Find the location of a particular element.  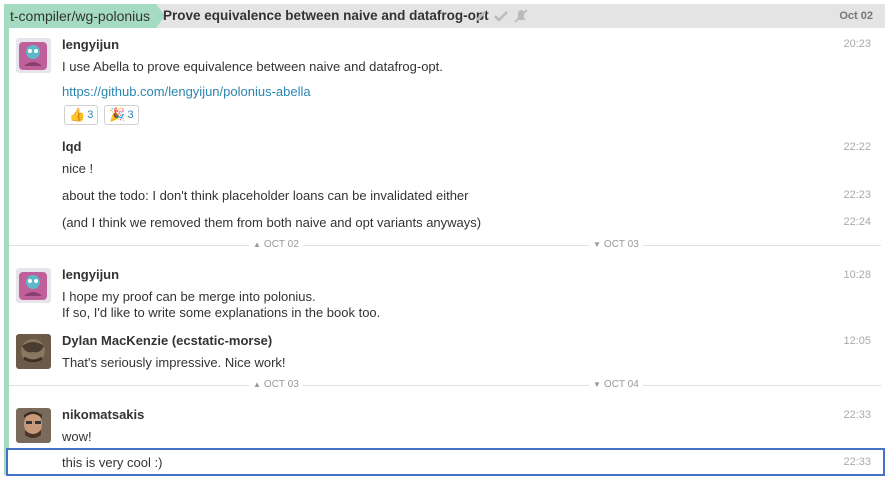

message-text: That's seriously impressive. Nice work! is located at coordinates (174, 362).